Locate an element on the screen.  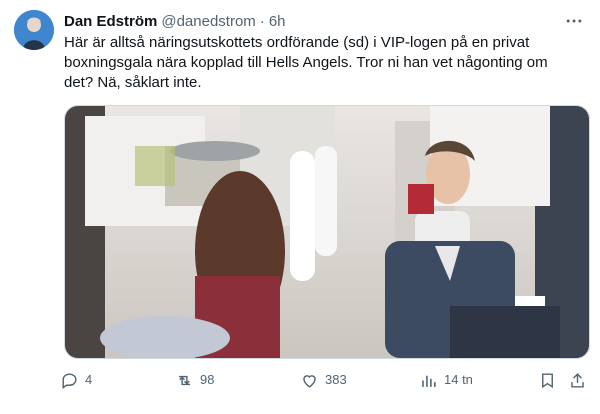
avatar-image is located at coordinates (34, 30).